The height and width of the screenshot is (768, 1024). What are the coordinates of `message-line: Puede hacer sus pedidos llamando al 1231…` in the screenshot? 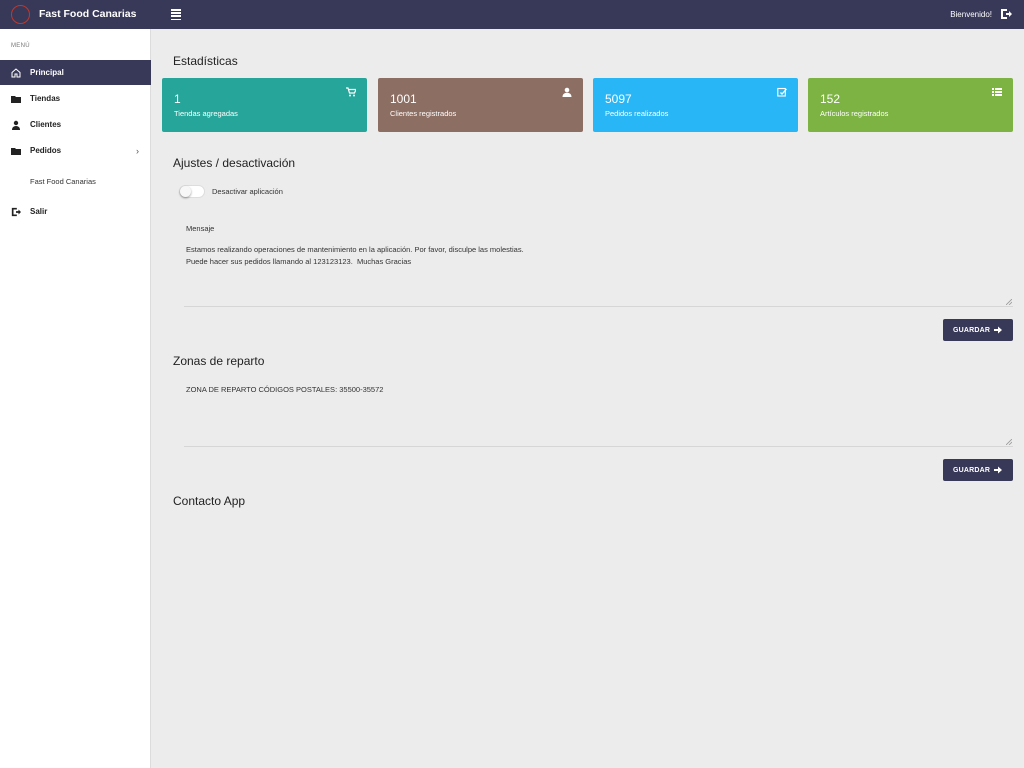 It's located at (299, 261).